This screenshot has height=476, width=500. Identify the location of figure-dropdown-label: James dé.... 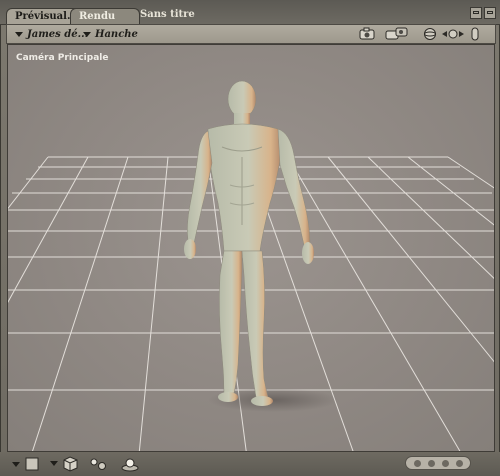
(58, 34).